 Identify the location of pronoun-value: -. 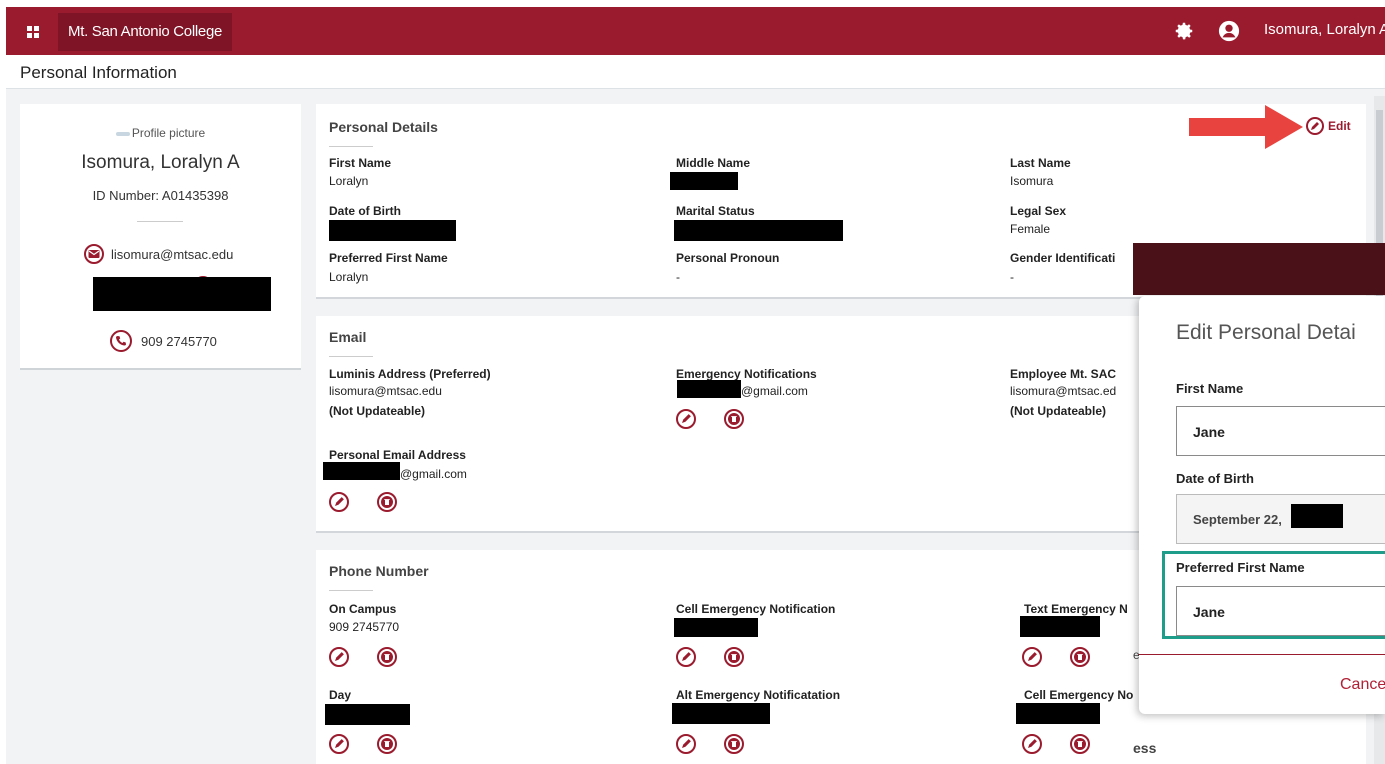
(678, 277).